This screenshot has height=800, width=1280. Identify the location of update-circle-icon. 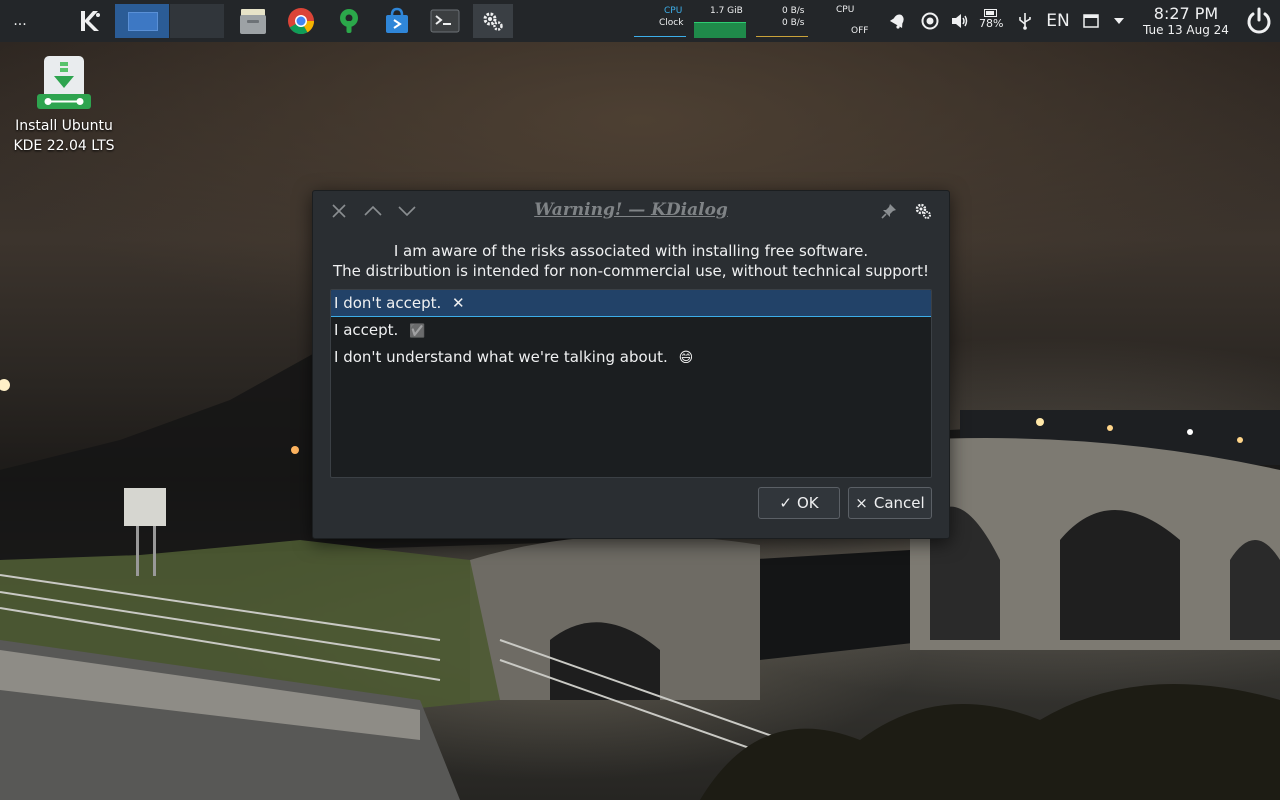
(930, 21).